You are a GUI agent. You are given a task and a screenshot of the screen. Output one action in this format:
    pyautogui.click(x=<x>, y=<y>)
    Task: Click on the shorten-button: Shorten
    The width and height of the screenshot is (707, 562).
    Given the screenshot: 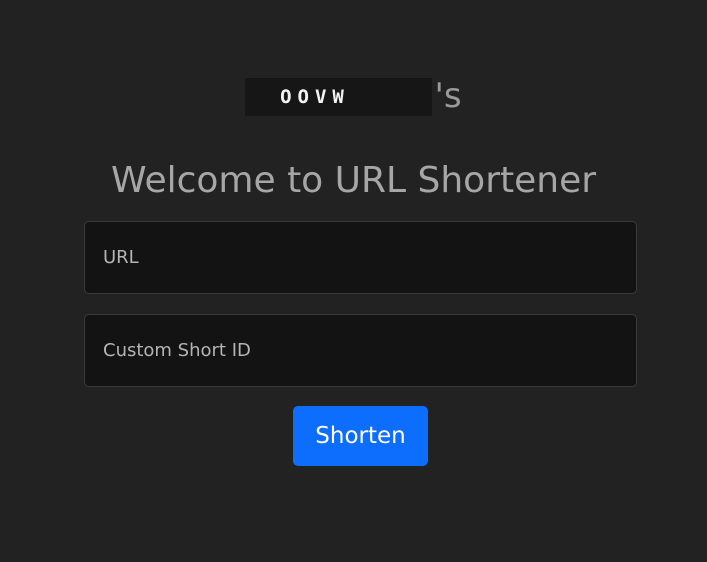 What is the action you would take?
    pyautogui.click(x=360, y=436)
    